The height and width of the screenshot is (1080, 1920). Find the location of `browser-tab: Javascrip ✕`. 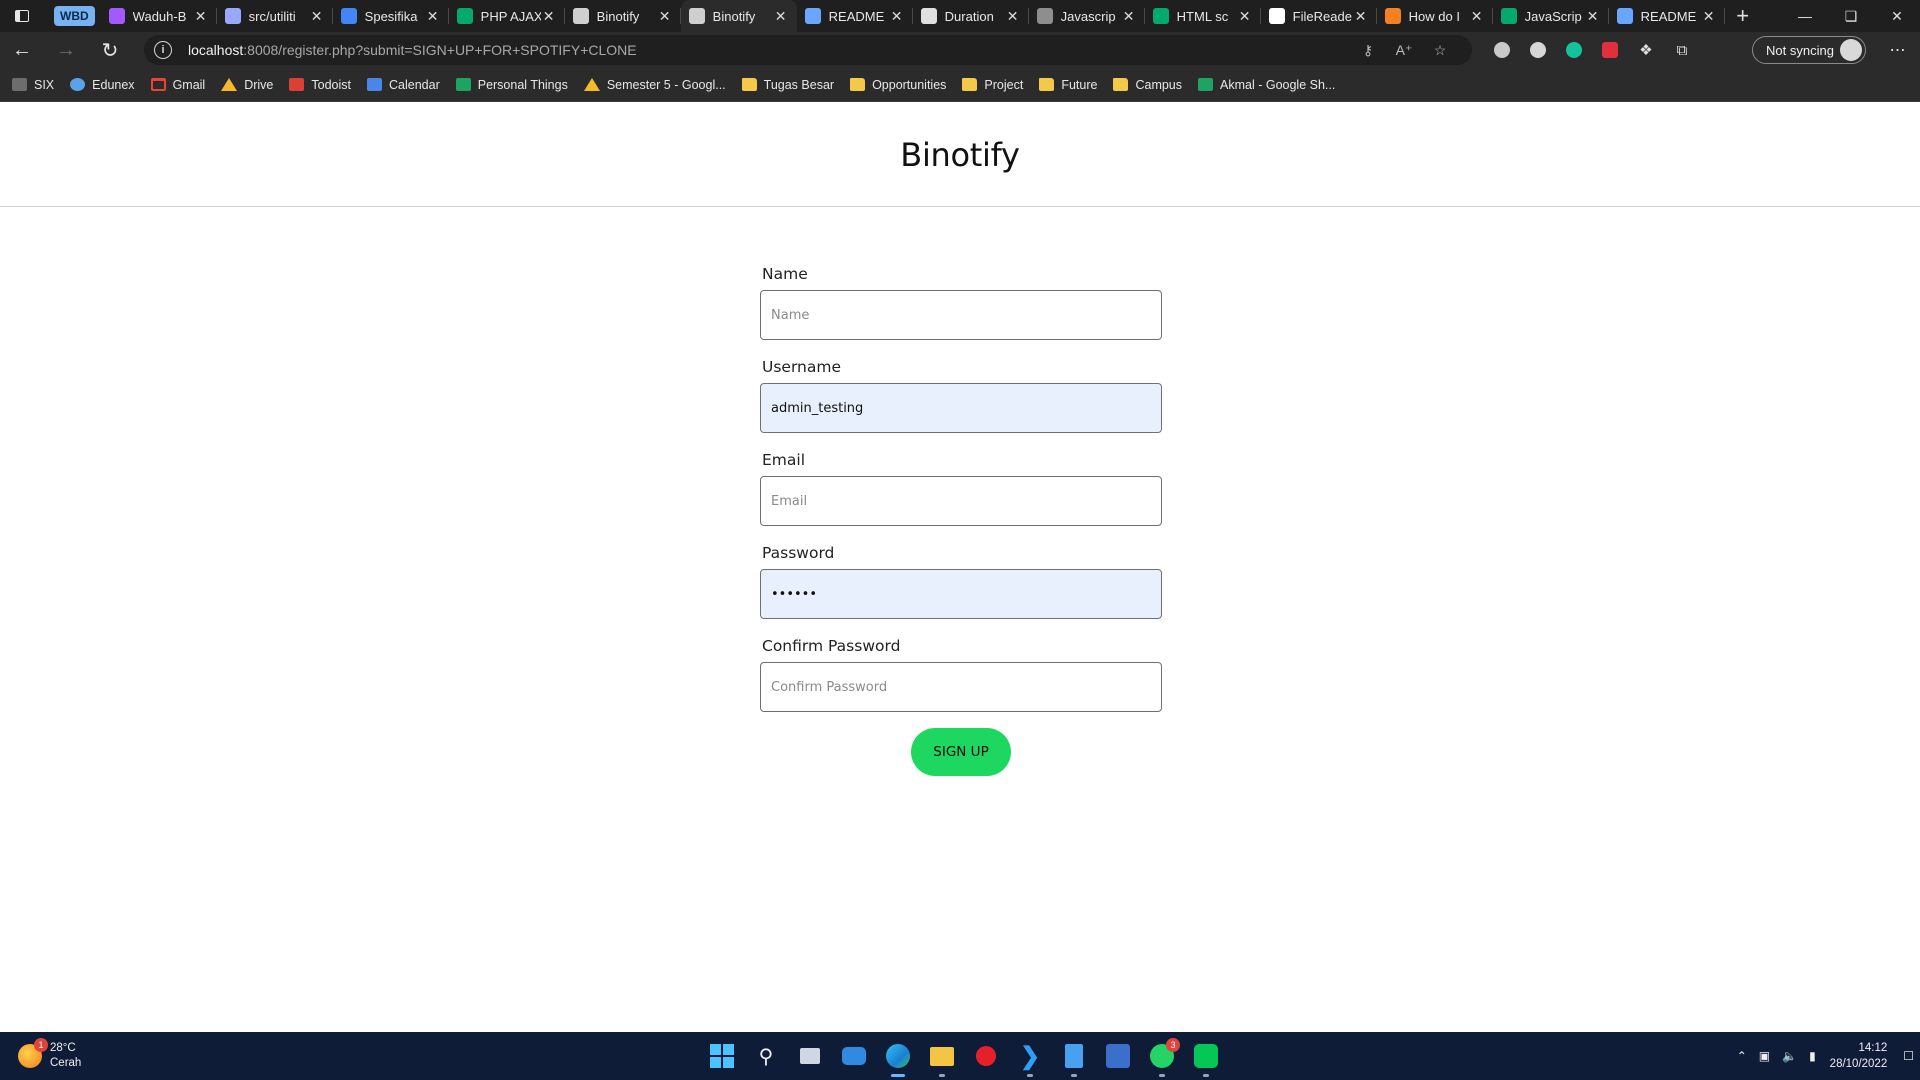

browser-tab: Javascrip ✕ is located at coordinates (1087, 16).